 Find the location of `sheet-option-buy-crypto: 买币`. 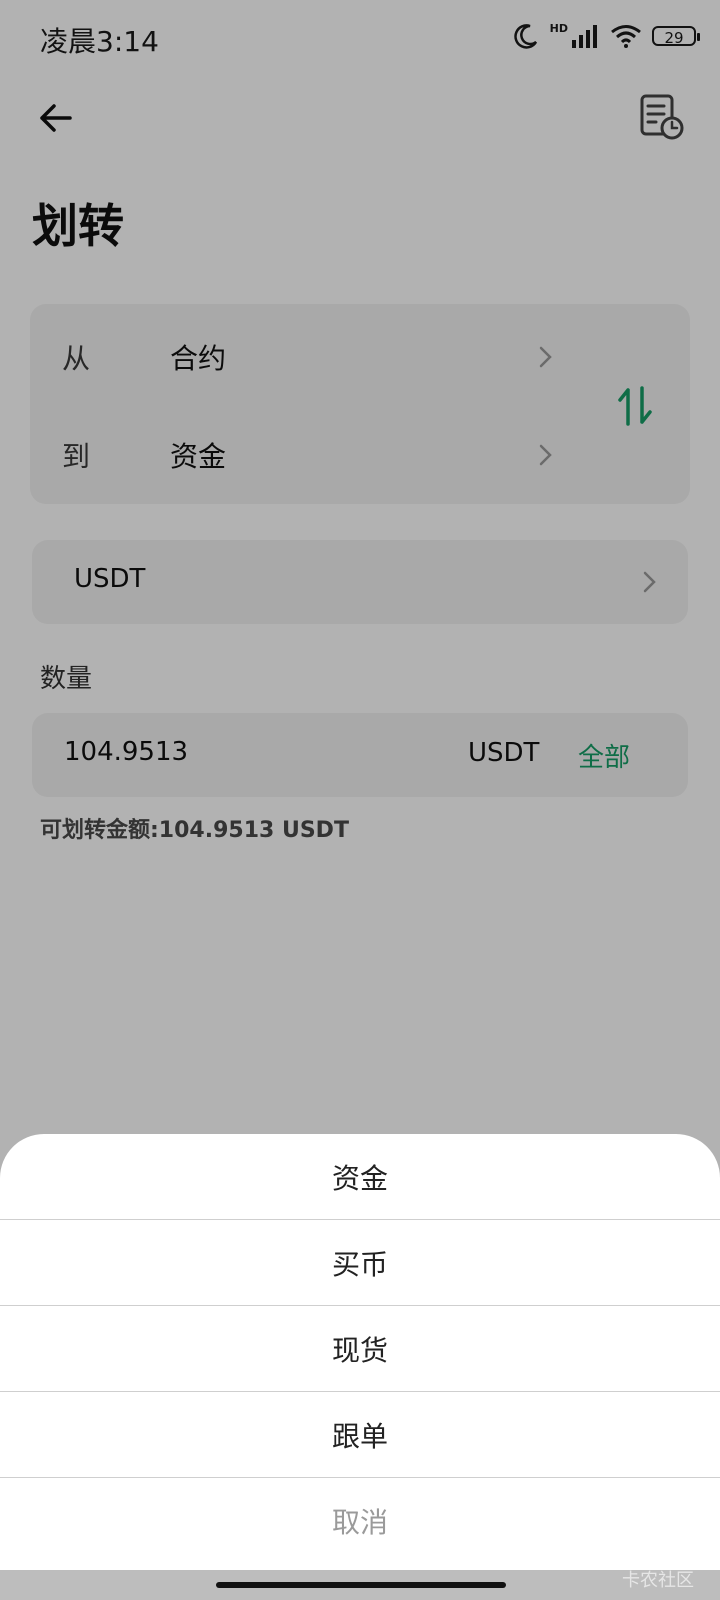

sheet-option-buy-crypto: 买币 is located at coordinates (360, 1263).